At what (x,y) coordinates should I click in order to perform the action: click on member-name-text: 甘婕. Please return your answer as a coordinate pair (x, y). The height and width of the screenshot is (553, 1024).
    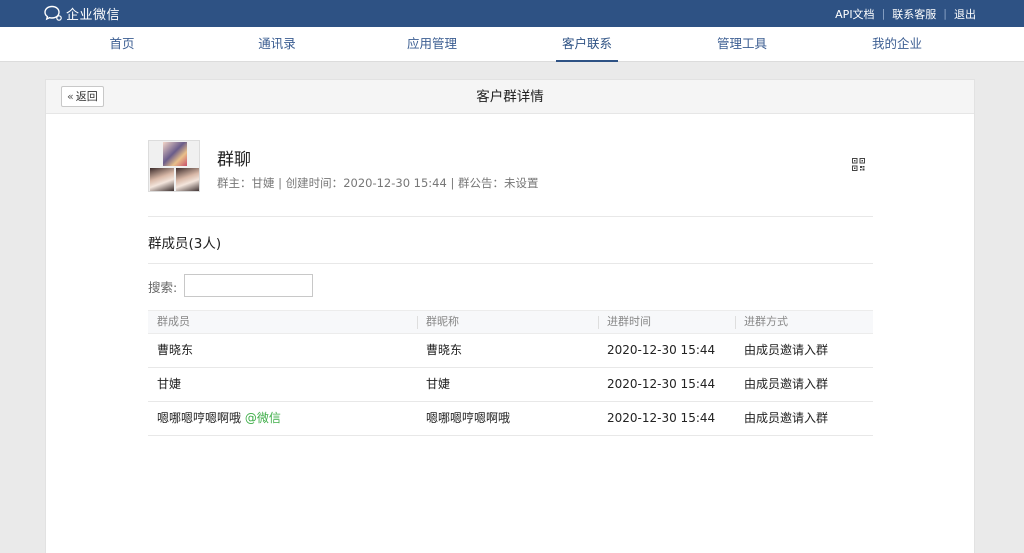
    Looking at the image, I should click on (169, 384).